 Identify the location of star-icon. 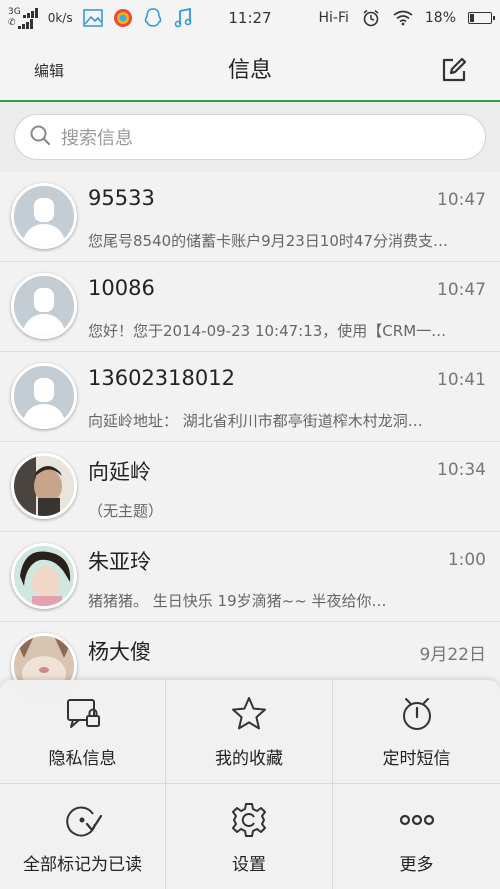
(249, 713).